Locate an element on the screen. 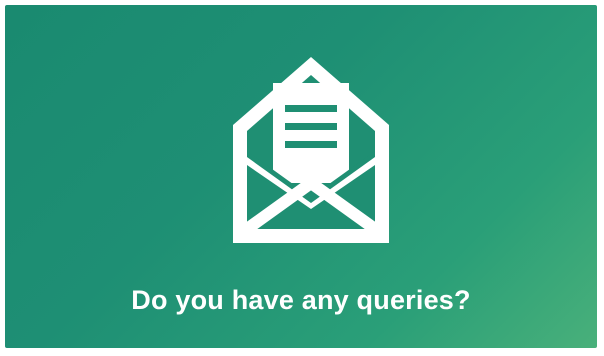 This screenshot has width=604, height=356. queries-caption: Do you have any queries? is located at coordinates (301, 300).